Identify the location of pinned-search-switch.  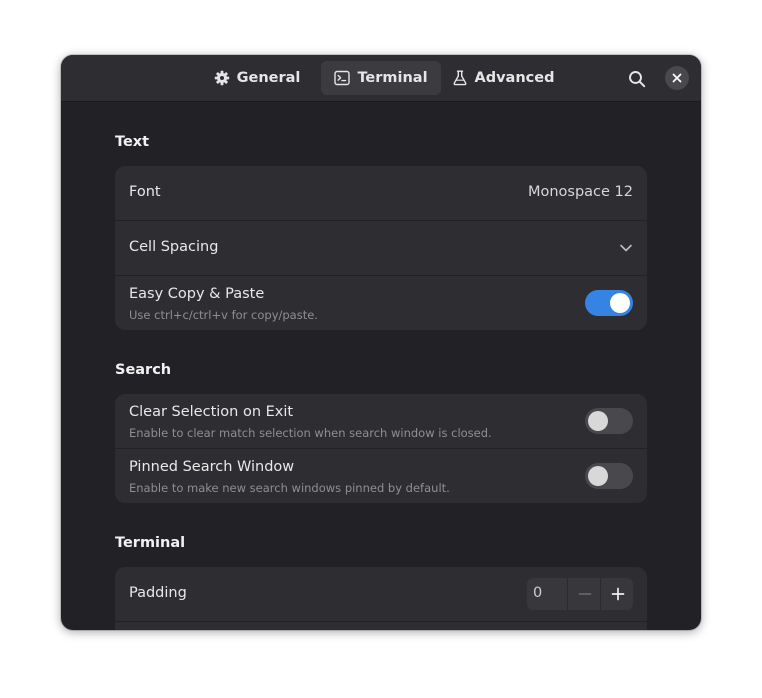
(609, 476).